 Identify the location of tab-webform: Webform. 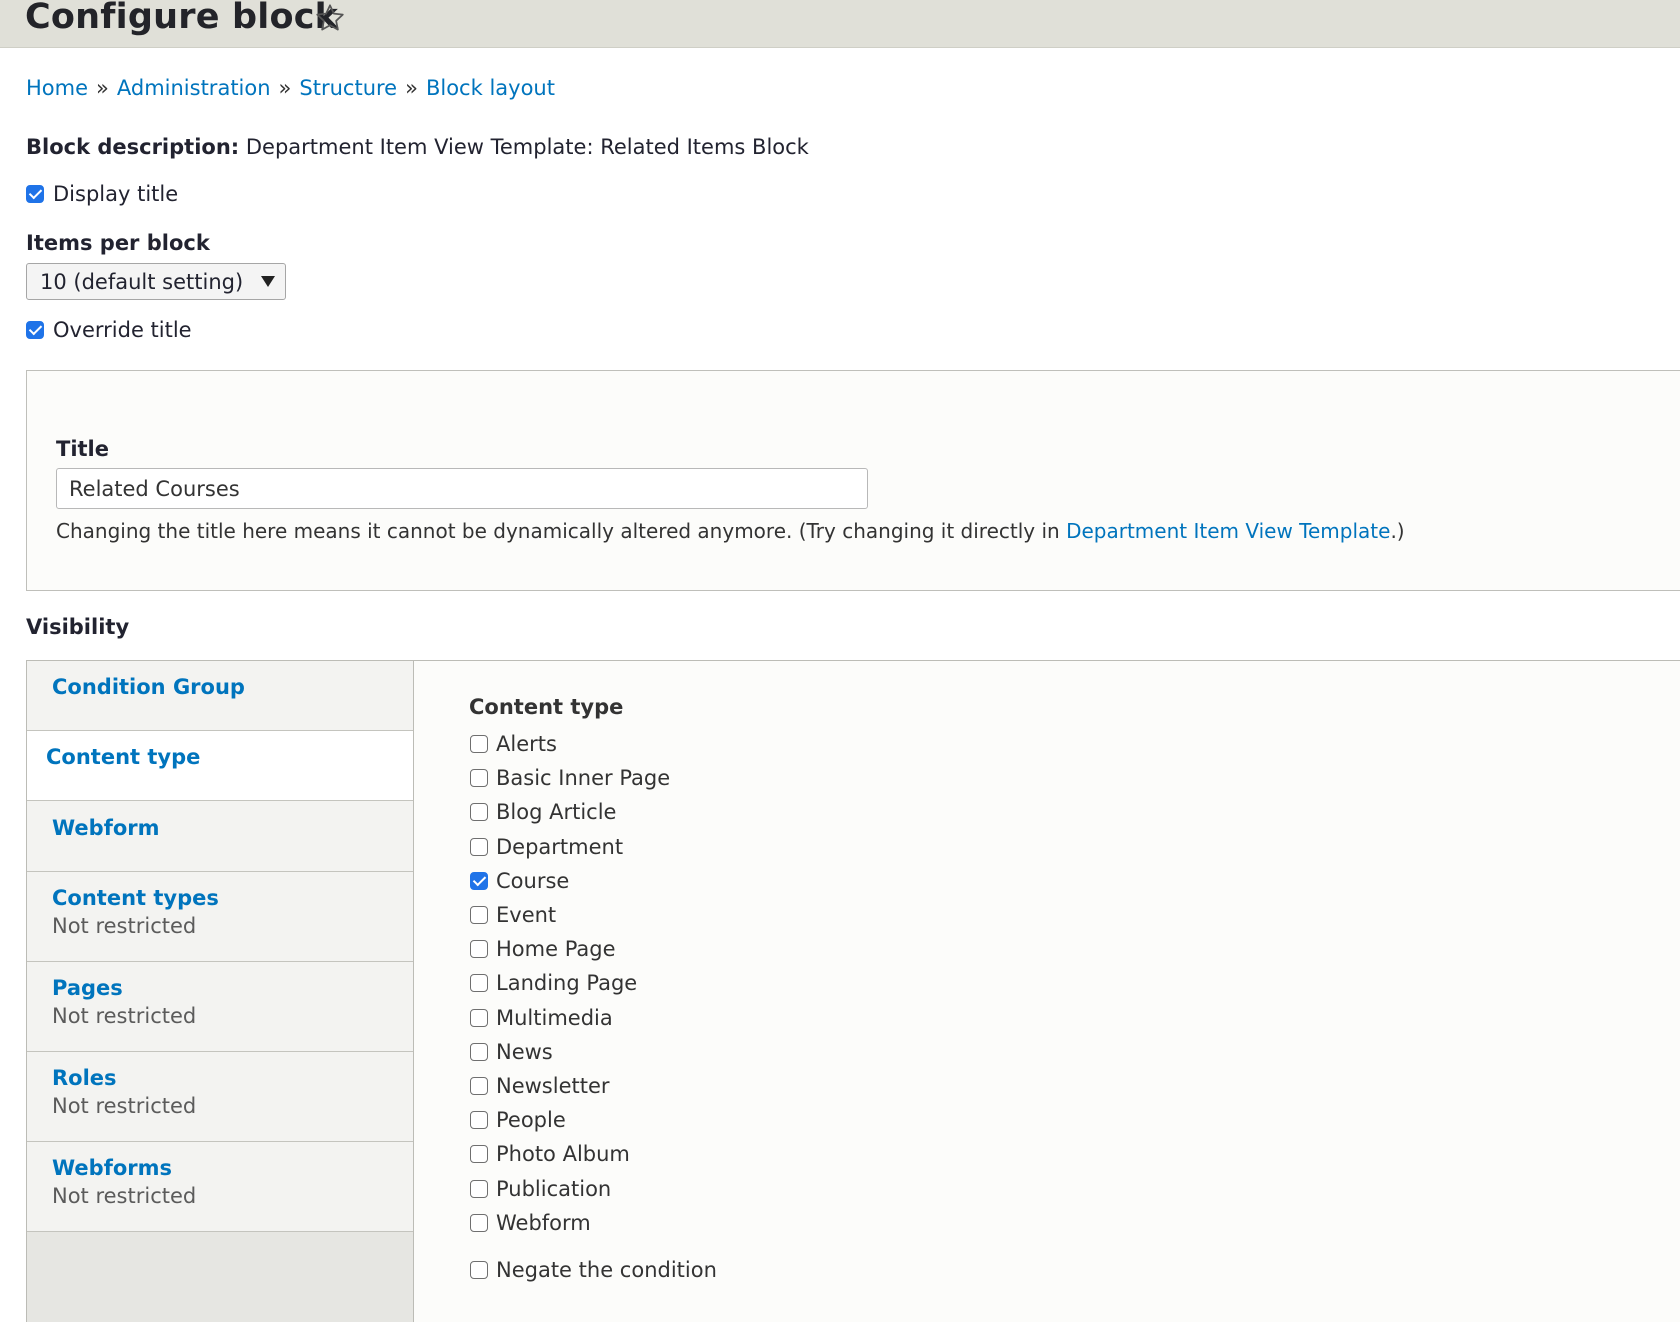
(220, 836).